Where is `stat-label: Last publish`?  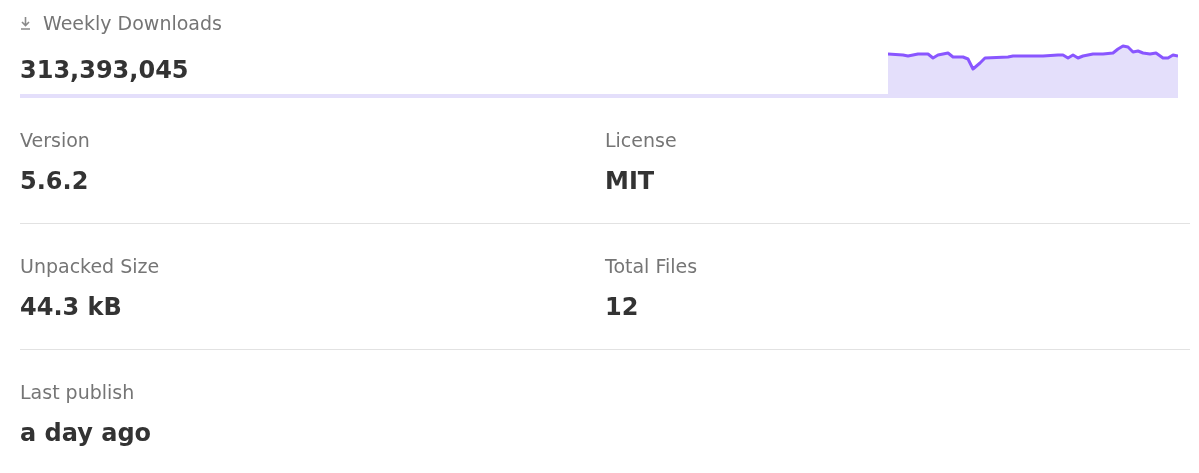 stat-label: Last publish is located at coordinates (78, 392).